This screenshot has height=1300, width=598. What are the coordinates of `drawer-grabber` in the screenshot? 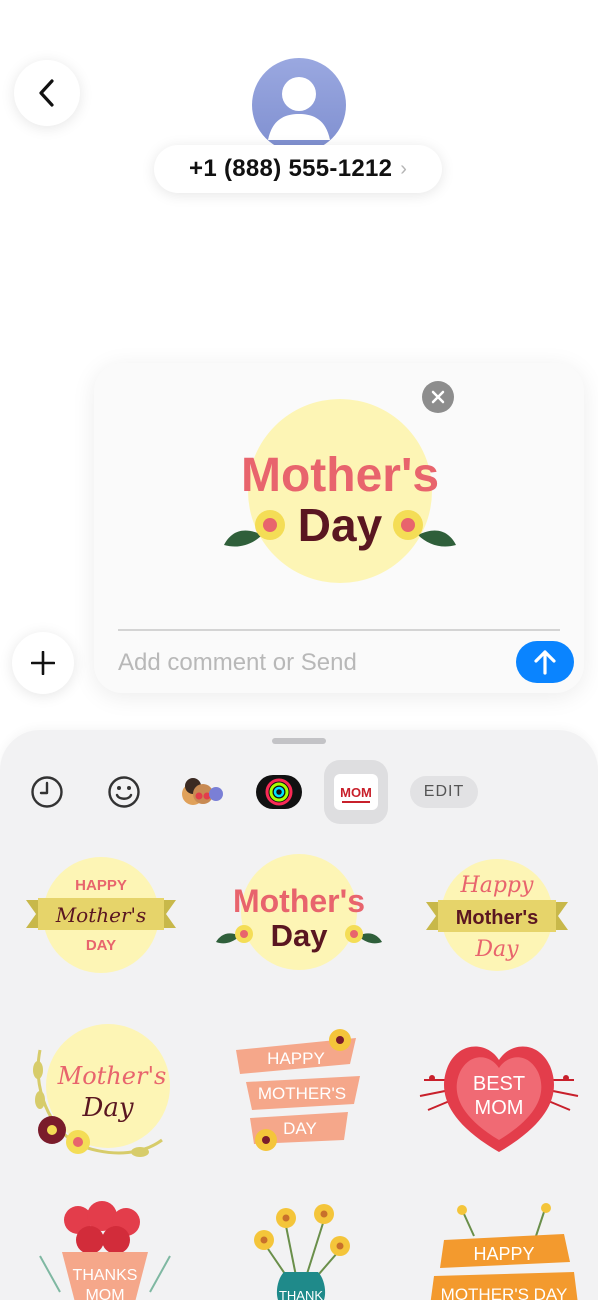 It's located at (299, 741).